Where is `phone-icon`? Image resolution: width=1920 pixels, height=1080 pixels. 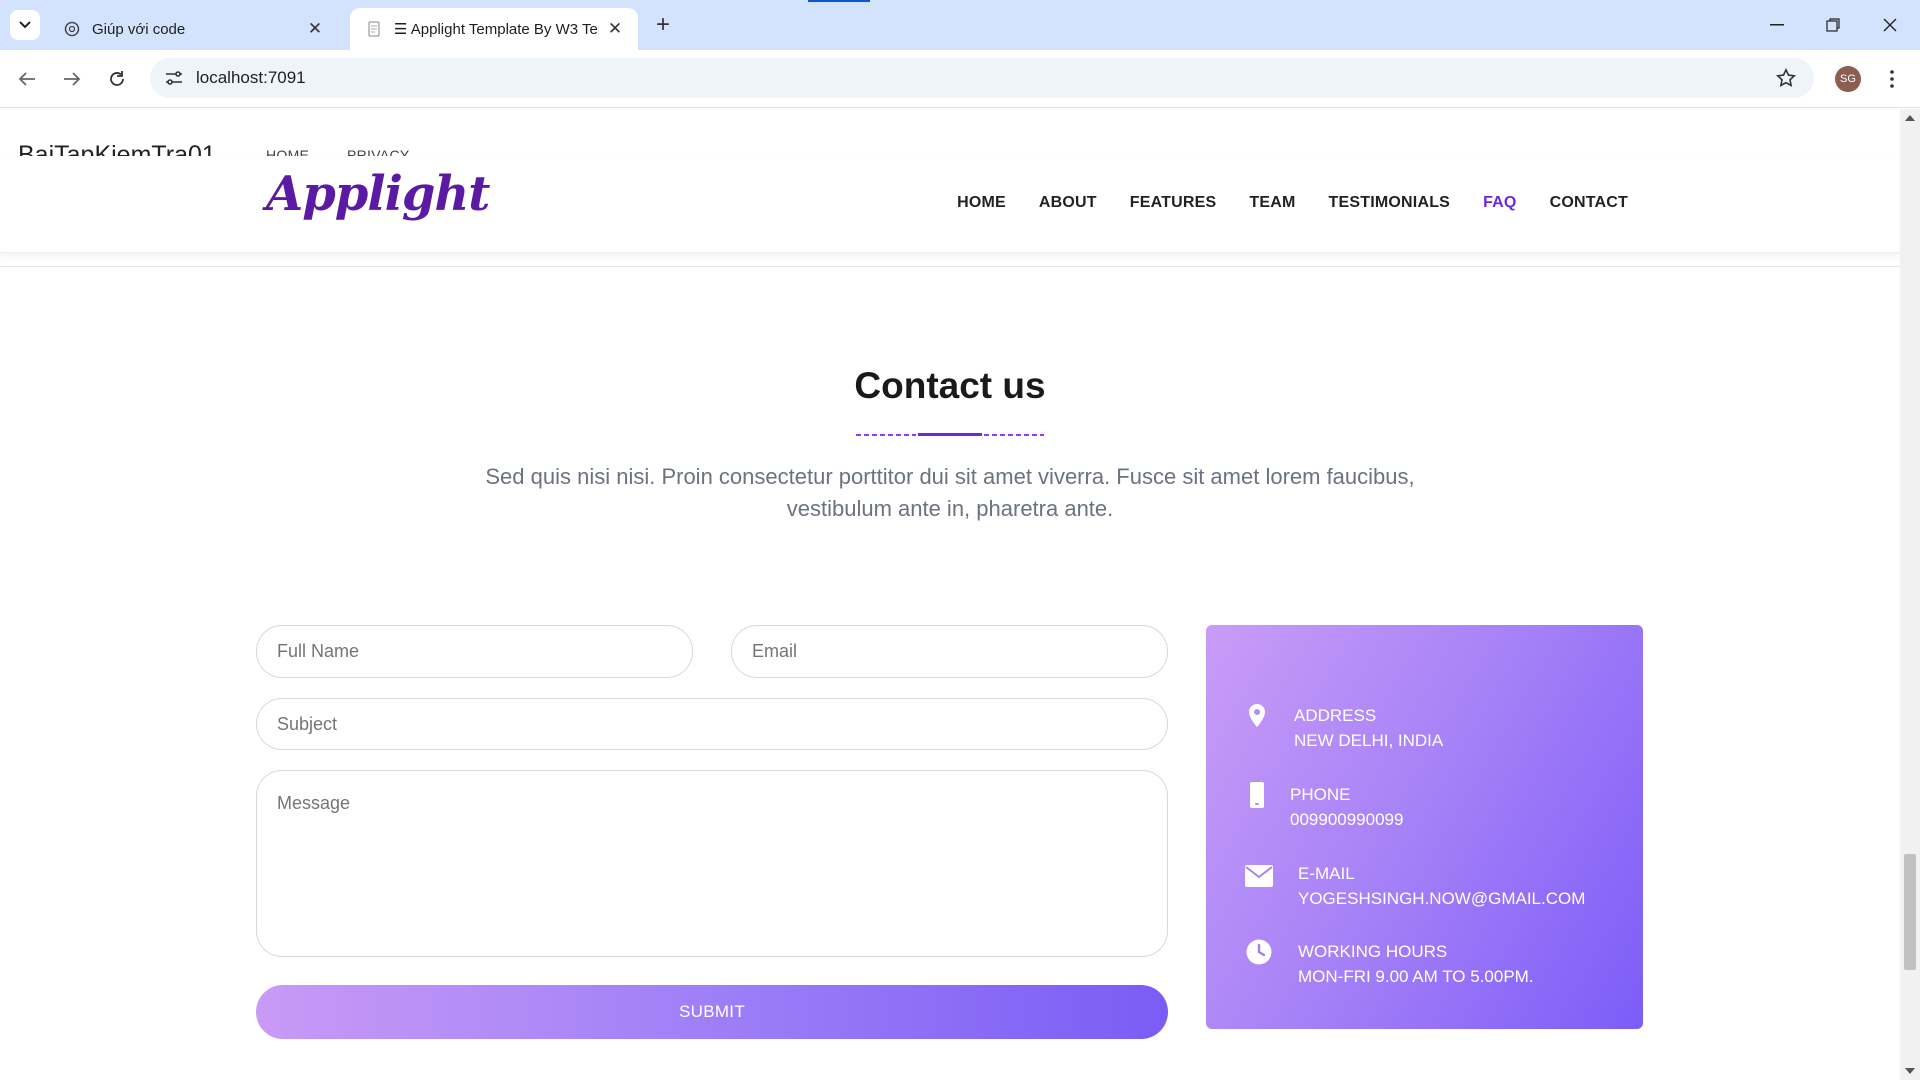
phone-icon is located at coordinates (1257, 795).